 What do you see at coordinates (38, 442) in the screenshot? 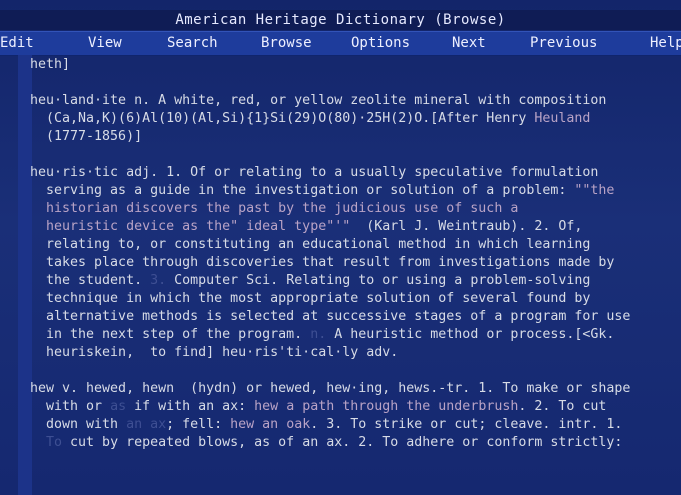
I see `definition-text` at bounding box center [38, 442].